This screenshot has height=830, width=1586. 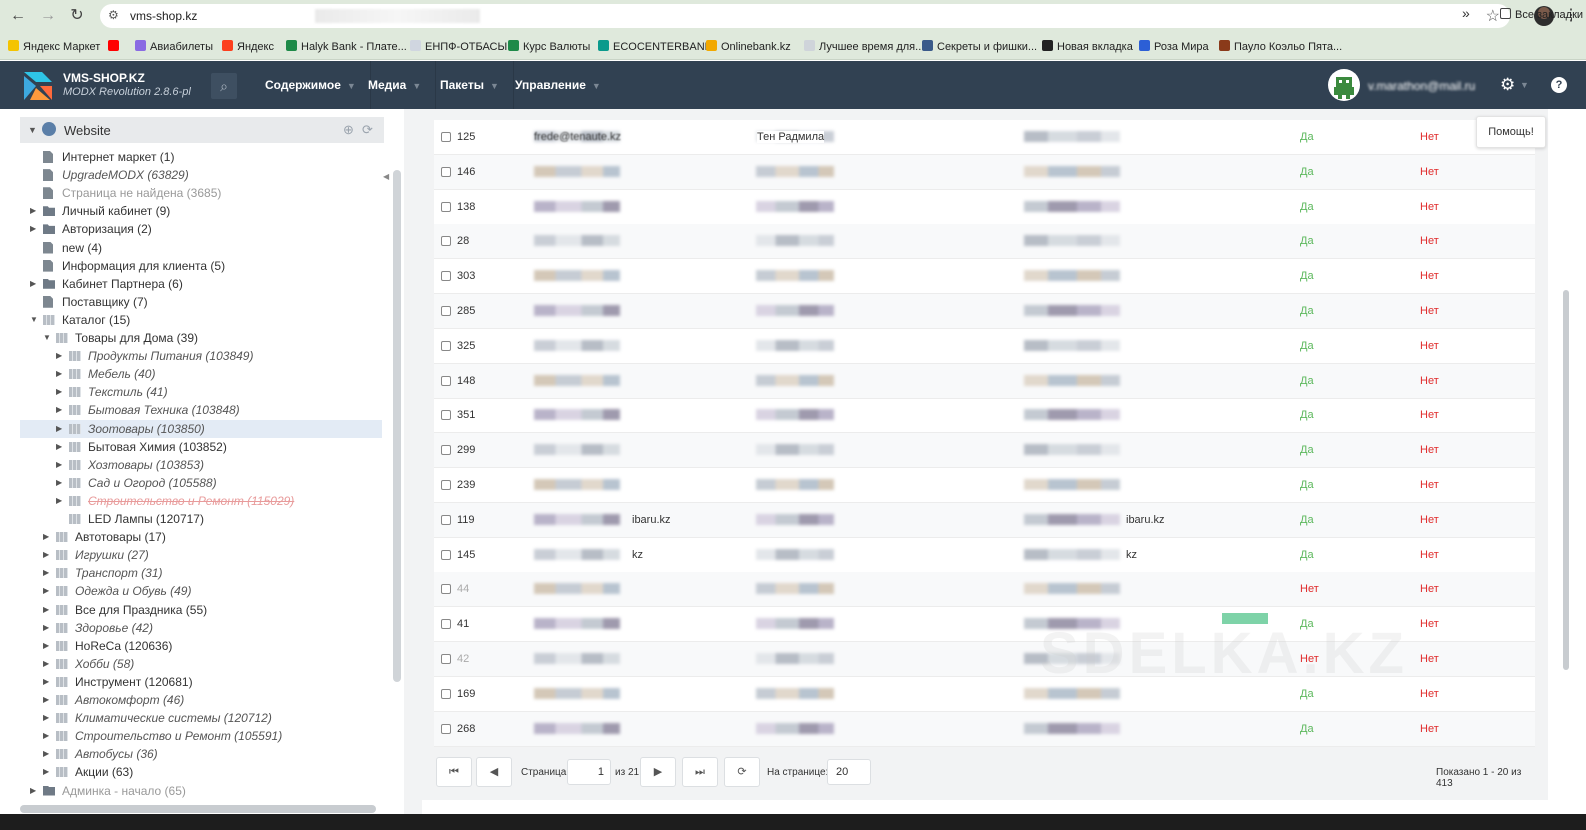 I want to click on tree-node: ▶ Текстиль (41), so click(x=201, y=392).